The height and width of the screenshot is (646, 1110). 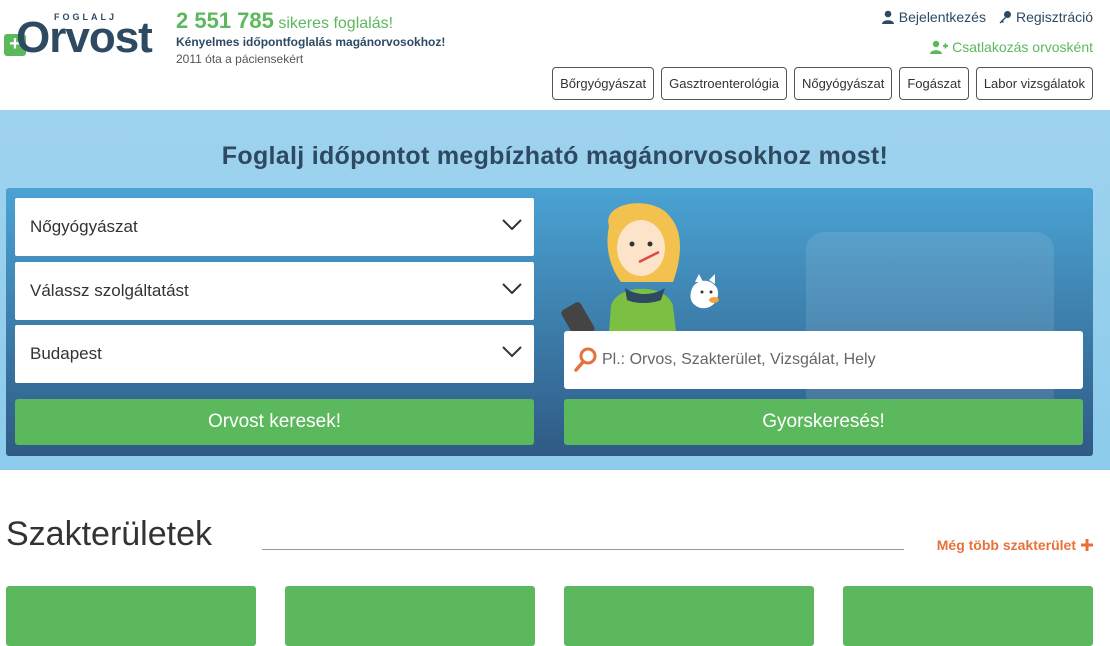 I want to click on user-plus-icon, so click(x=939, y=47).